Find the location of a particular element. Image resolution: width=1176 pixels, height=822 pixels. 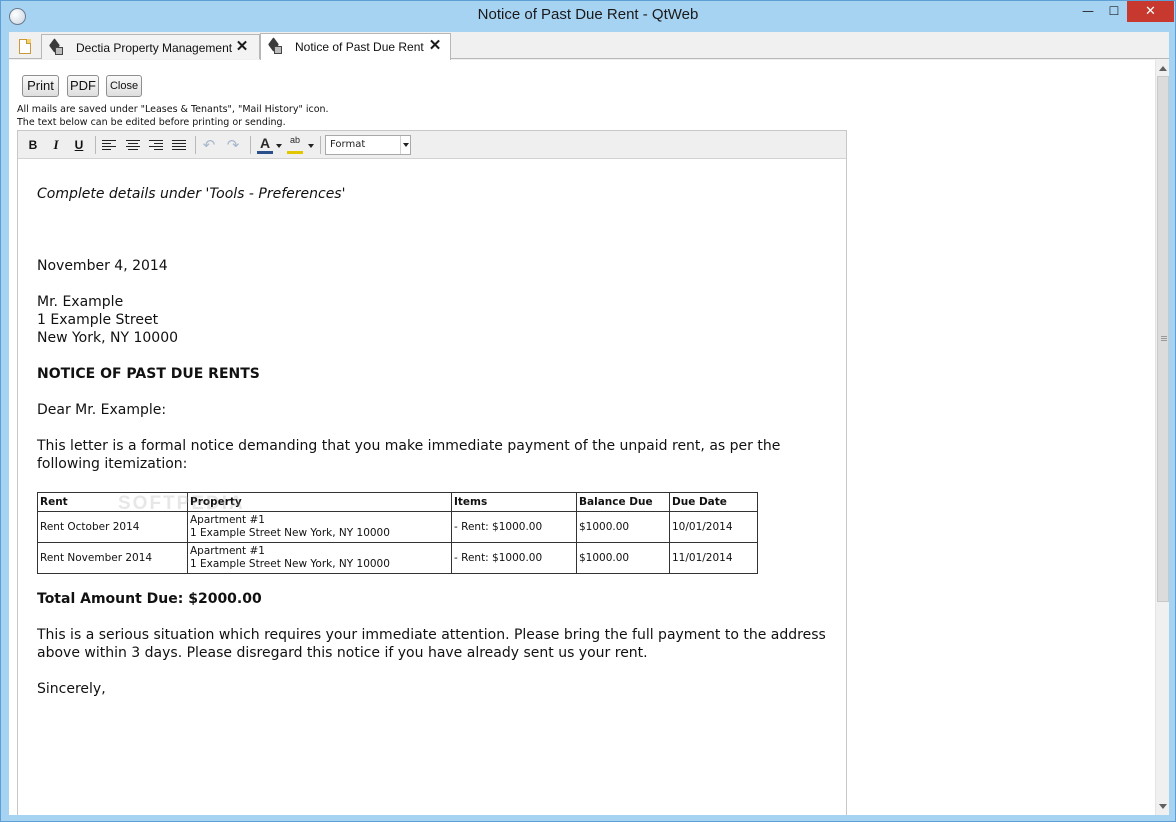

bold-button: B is located at coordinates (33, 145).